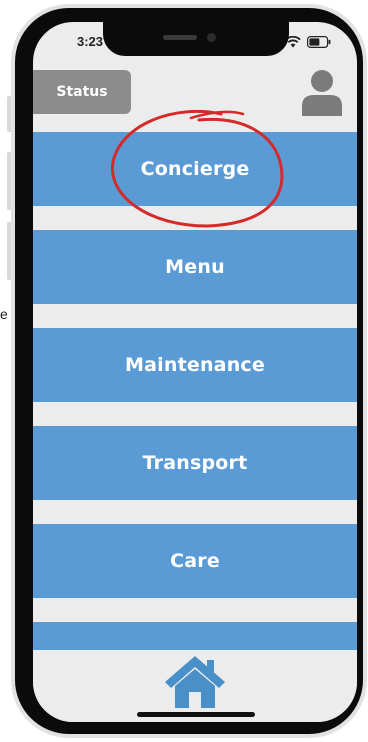 The height and width of the screenshot is (742, 368). I want to click on menu-item-label: Maintenance, so click(195, 365).